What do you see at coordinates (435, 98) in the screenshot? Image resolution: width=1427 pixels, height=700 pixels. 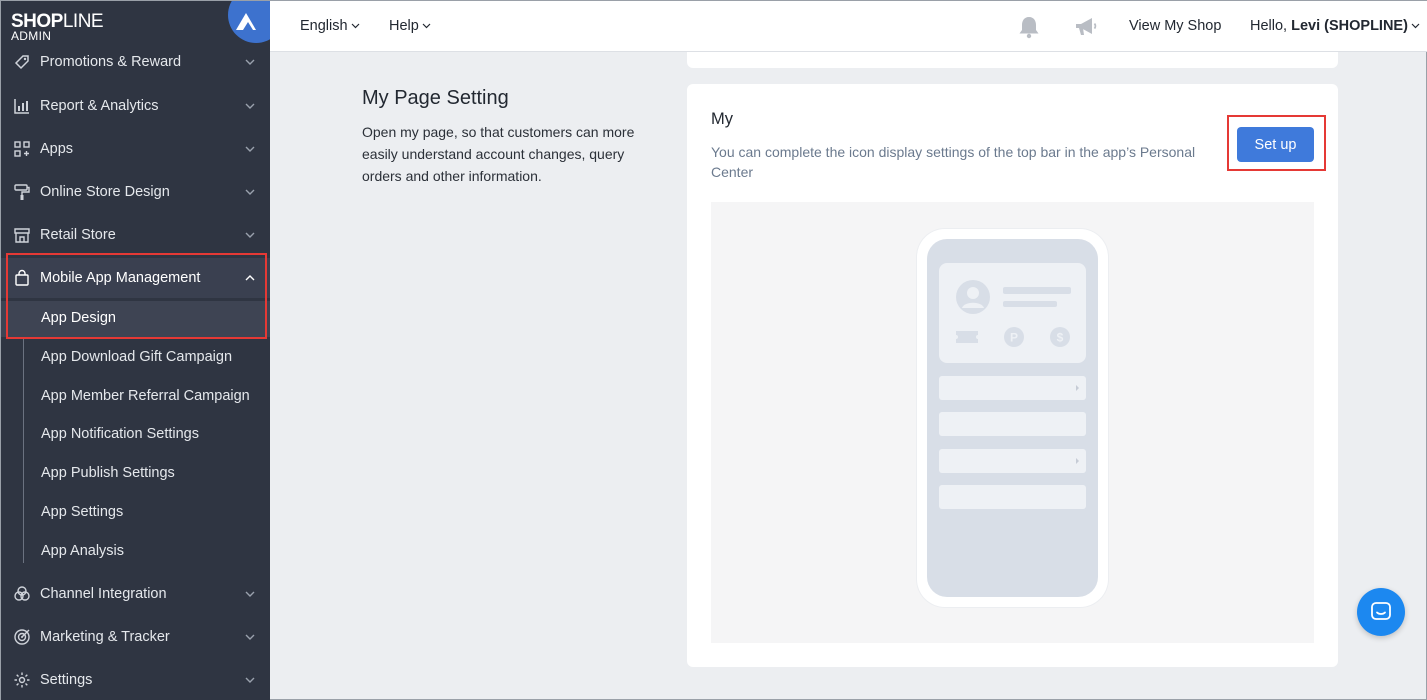 I see `section-title: My Page Setting` at bounding box center [435, 98].